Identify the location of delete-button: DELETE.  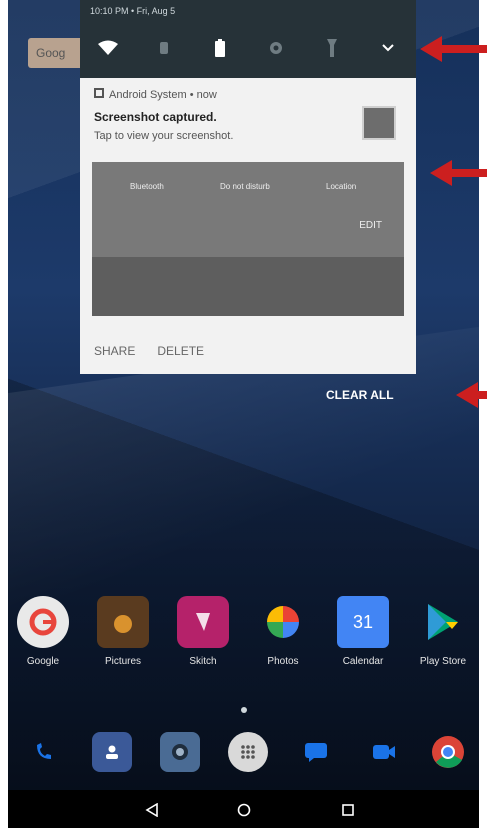
(180, 351).